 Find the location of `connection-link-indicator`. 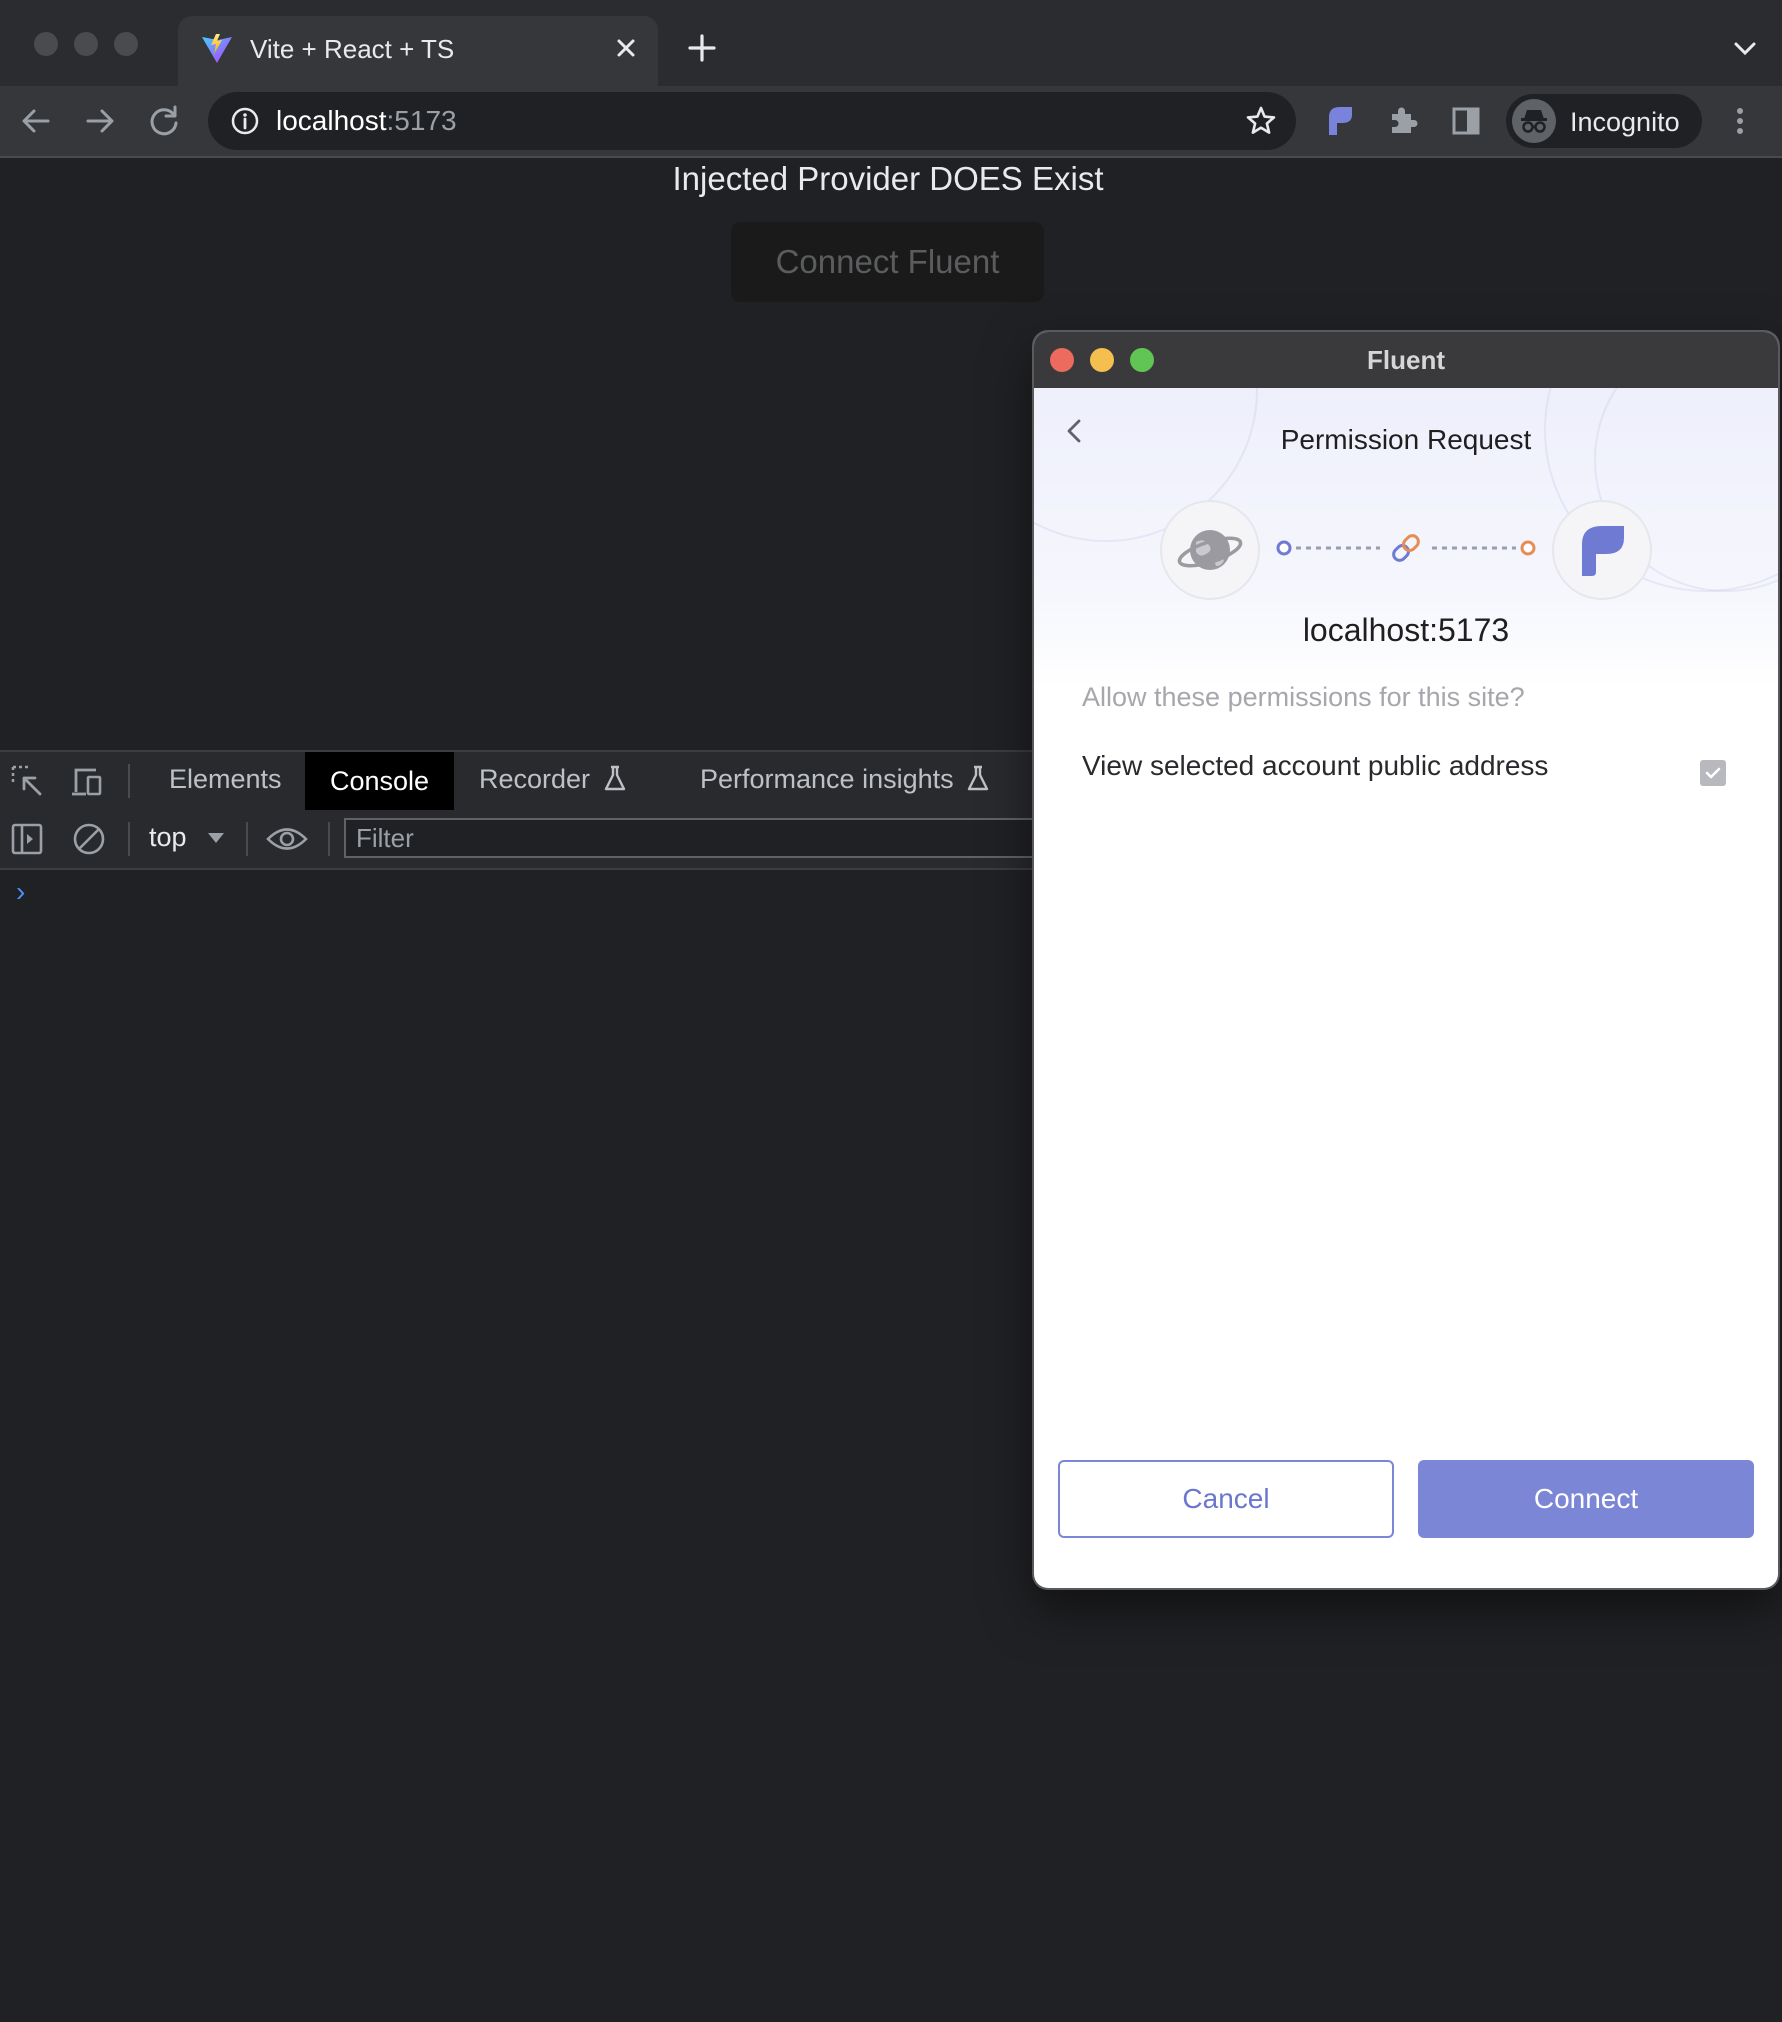

connection-link-indicator is located at coordinates (1406, 548).